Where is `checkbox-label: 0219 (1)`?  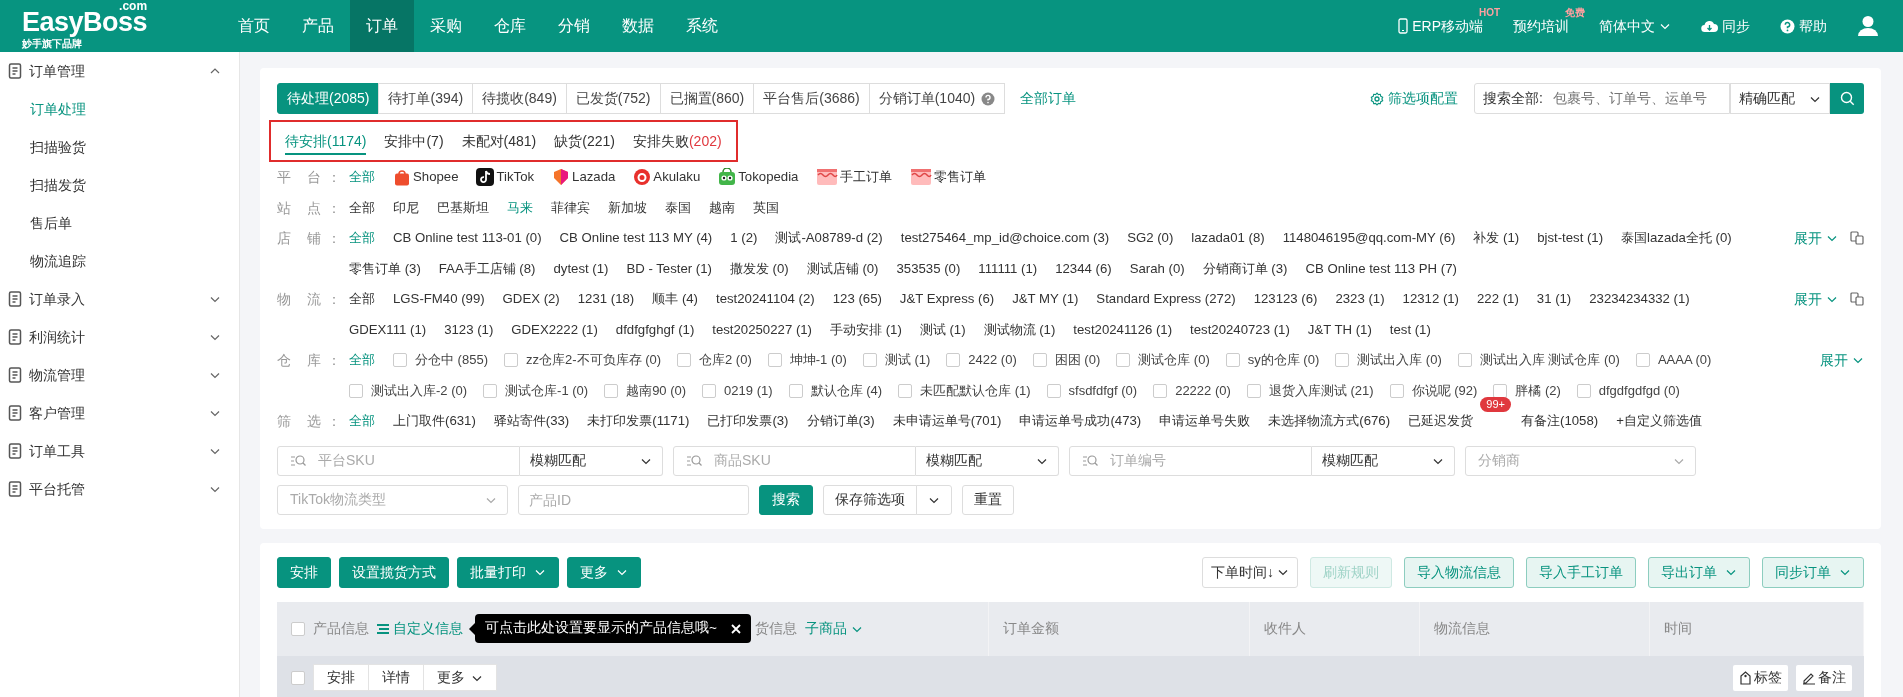 checkbox-label: 0219 (1) is located at coordinates (748, 390).